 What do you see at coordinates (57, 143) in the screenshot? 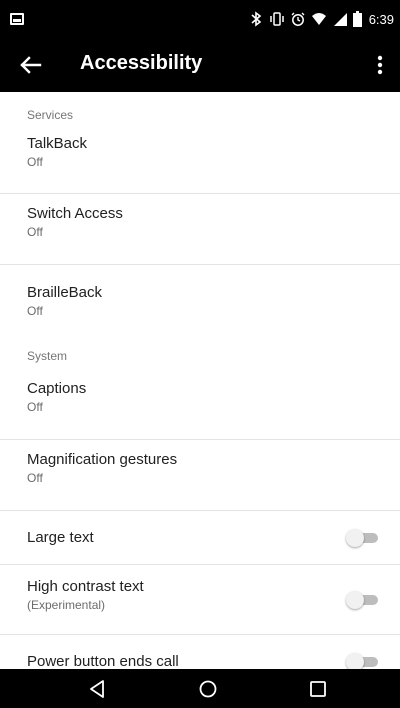
I see `item-title: TalkBack` at bounding box center [57, 143].